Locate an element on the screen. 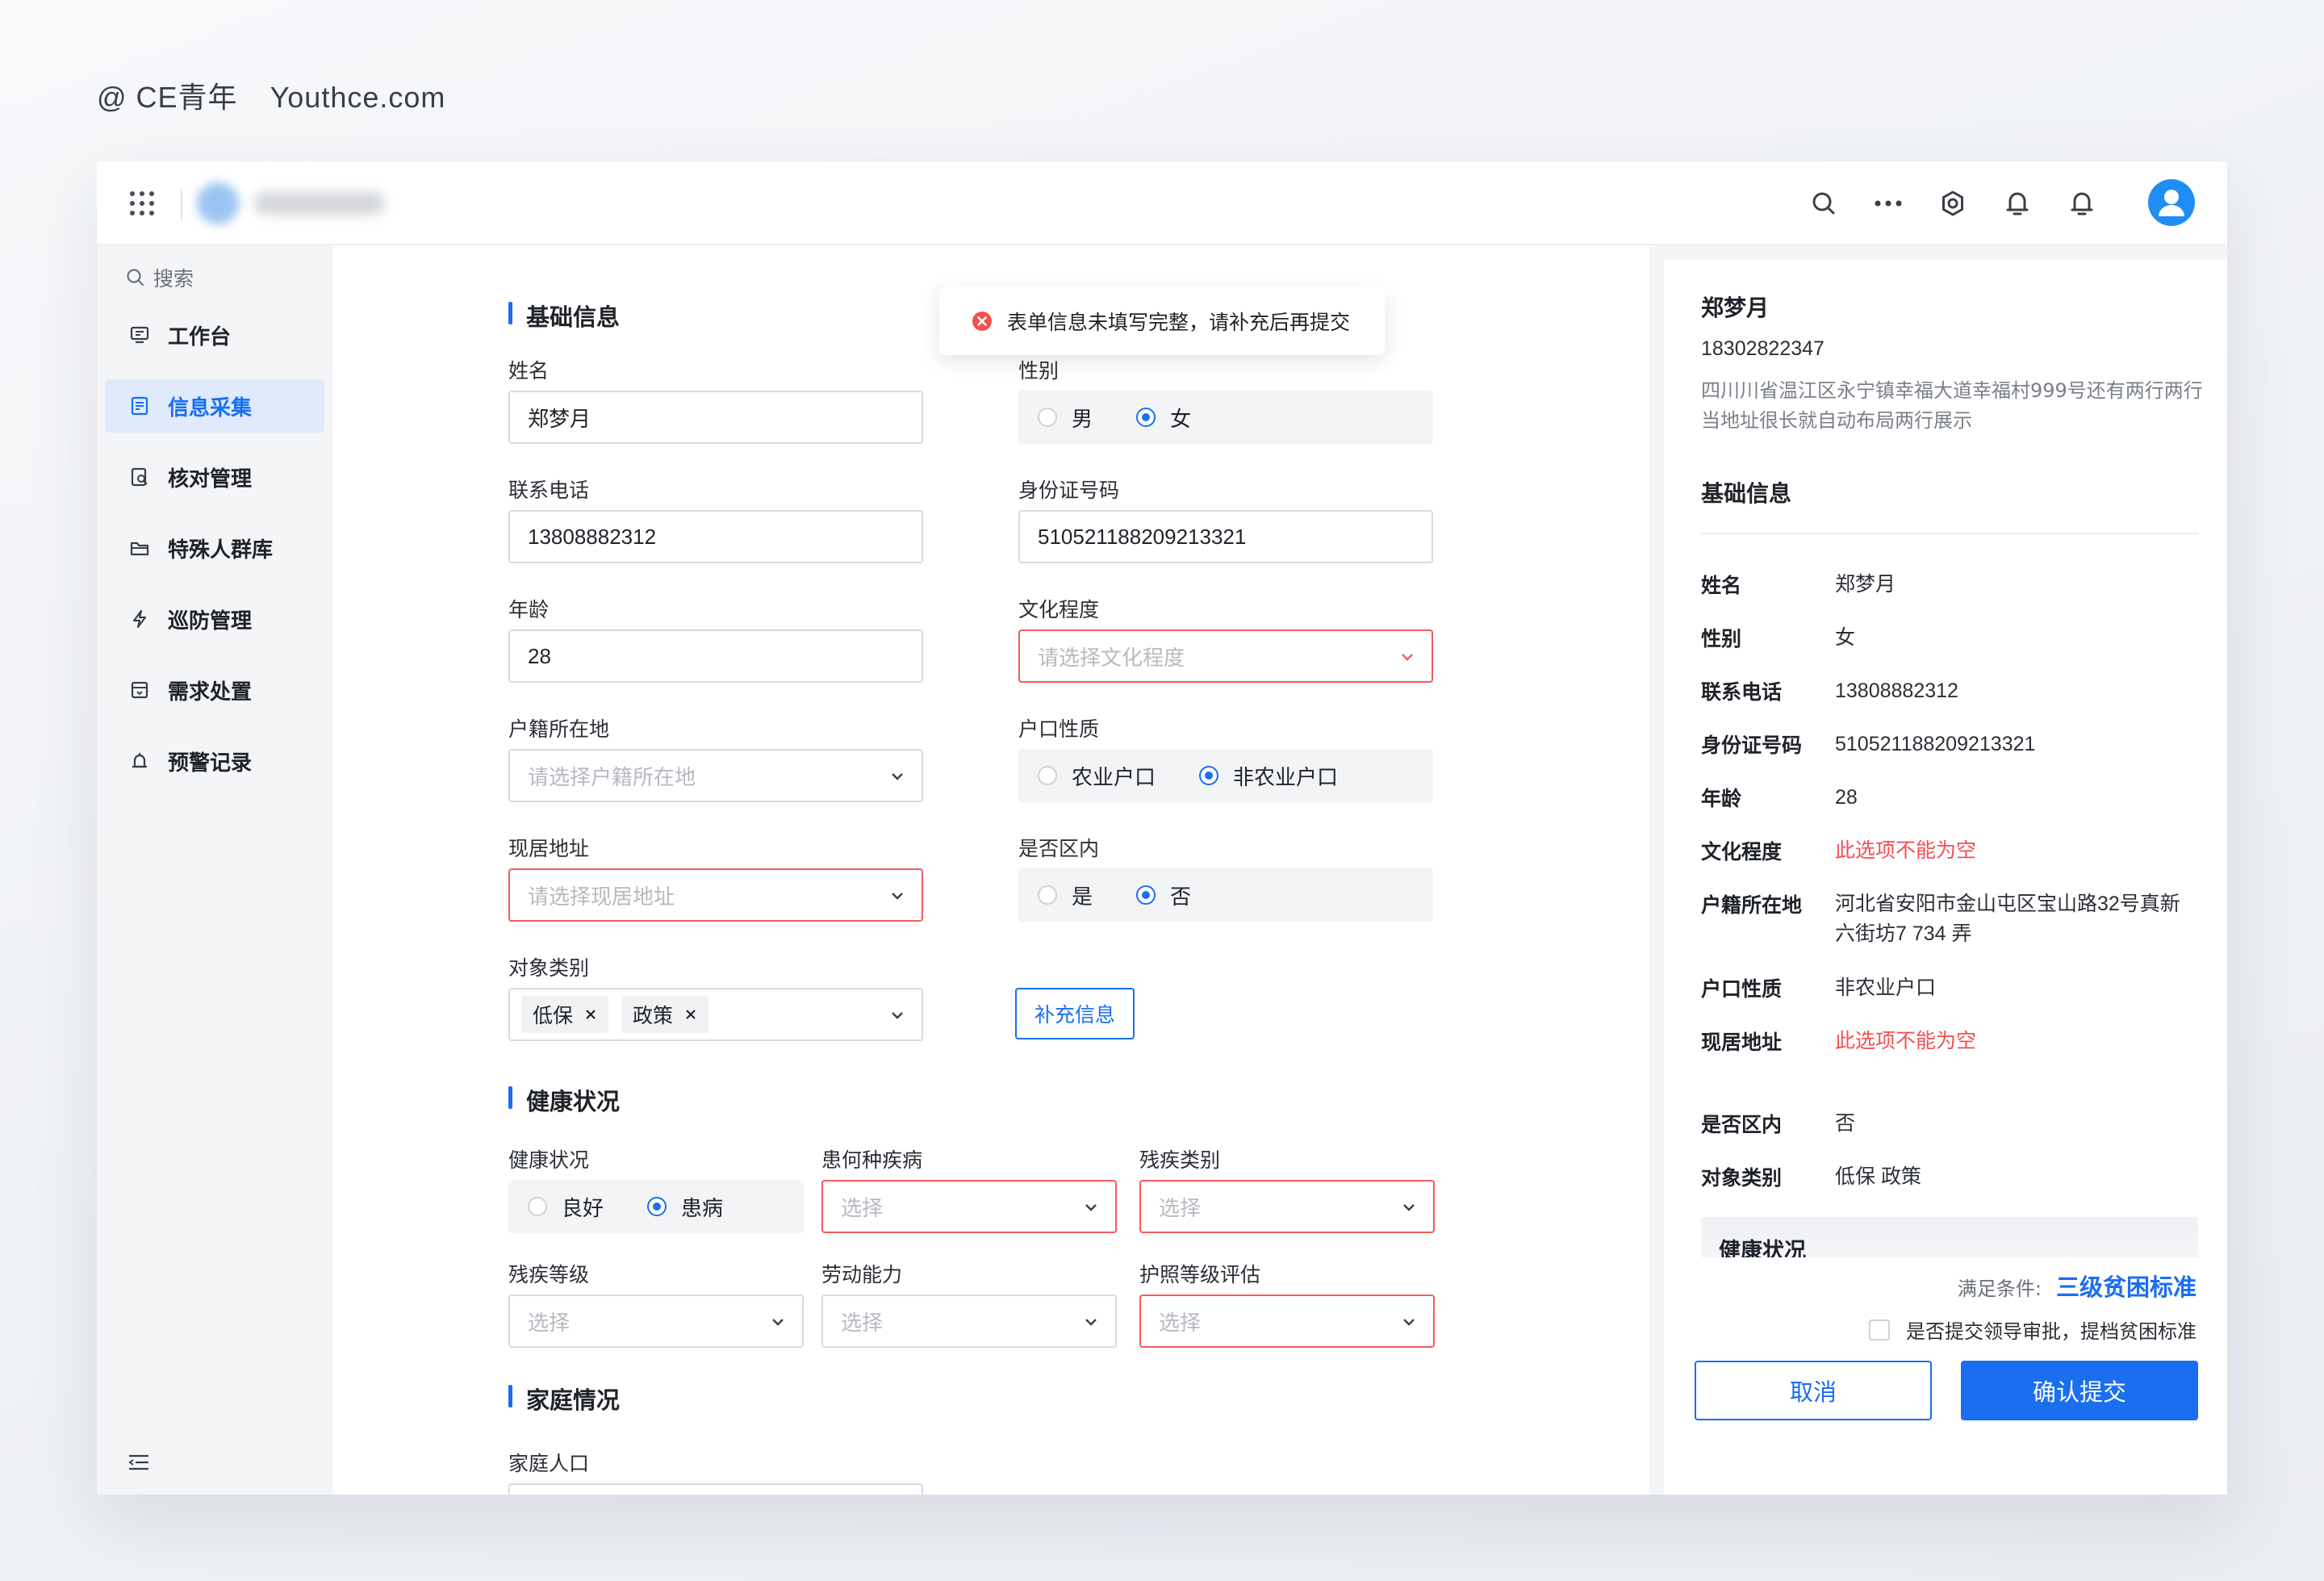  health-option-good: 良好 is located at coordinates (566, 1207).